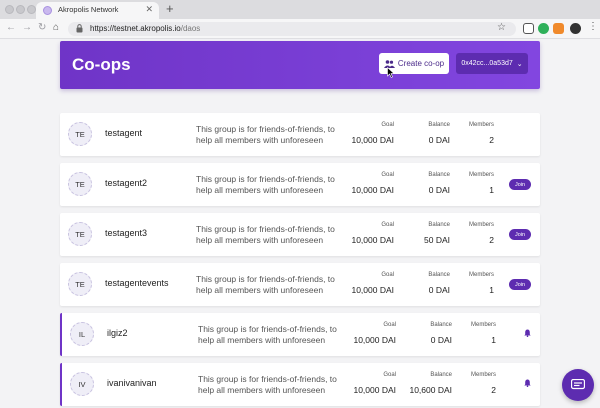 The image size is (600, 408). What do you see at coordinates (42, 27) in the screenshot?
I see `reload-icon: ↻` at bounding box center [42, 27].